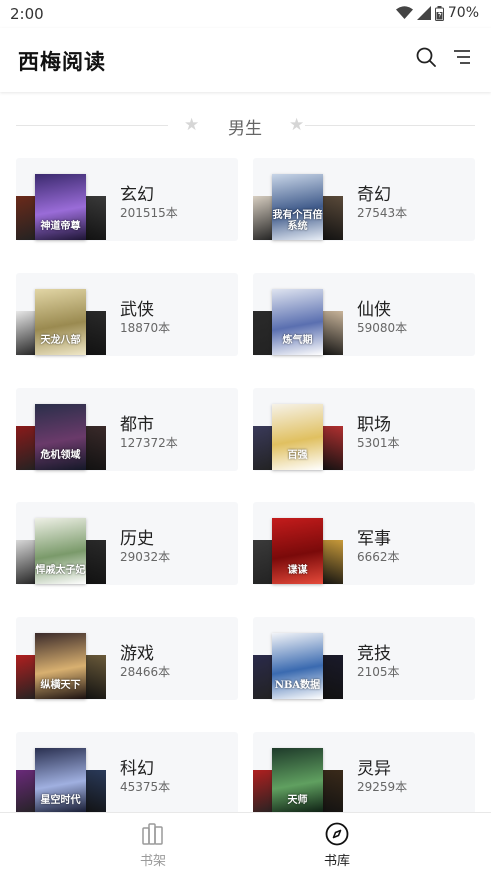 The width and height of the screenshot is (491, 873). I want to click on category-count: 59080本, so click(382, 327).